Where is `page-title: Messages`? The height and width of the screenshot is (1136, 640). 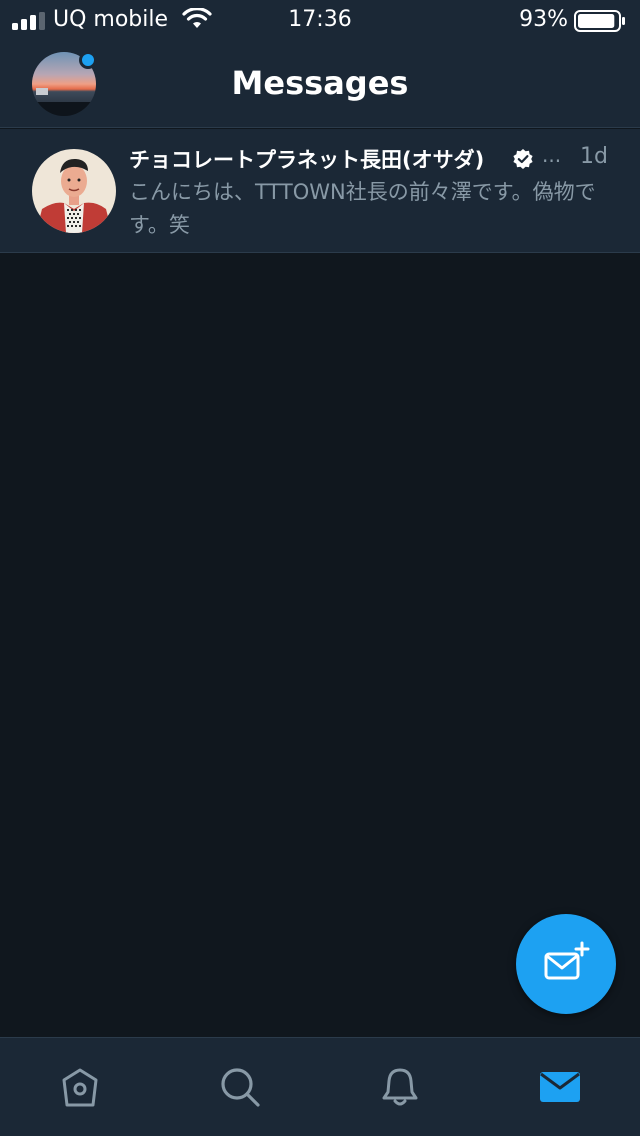 page-title: Messages is located at coordinates (320, 83).